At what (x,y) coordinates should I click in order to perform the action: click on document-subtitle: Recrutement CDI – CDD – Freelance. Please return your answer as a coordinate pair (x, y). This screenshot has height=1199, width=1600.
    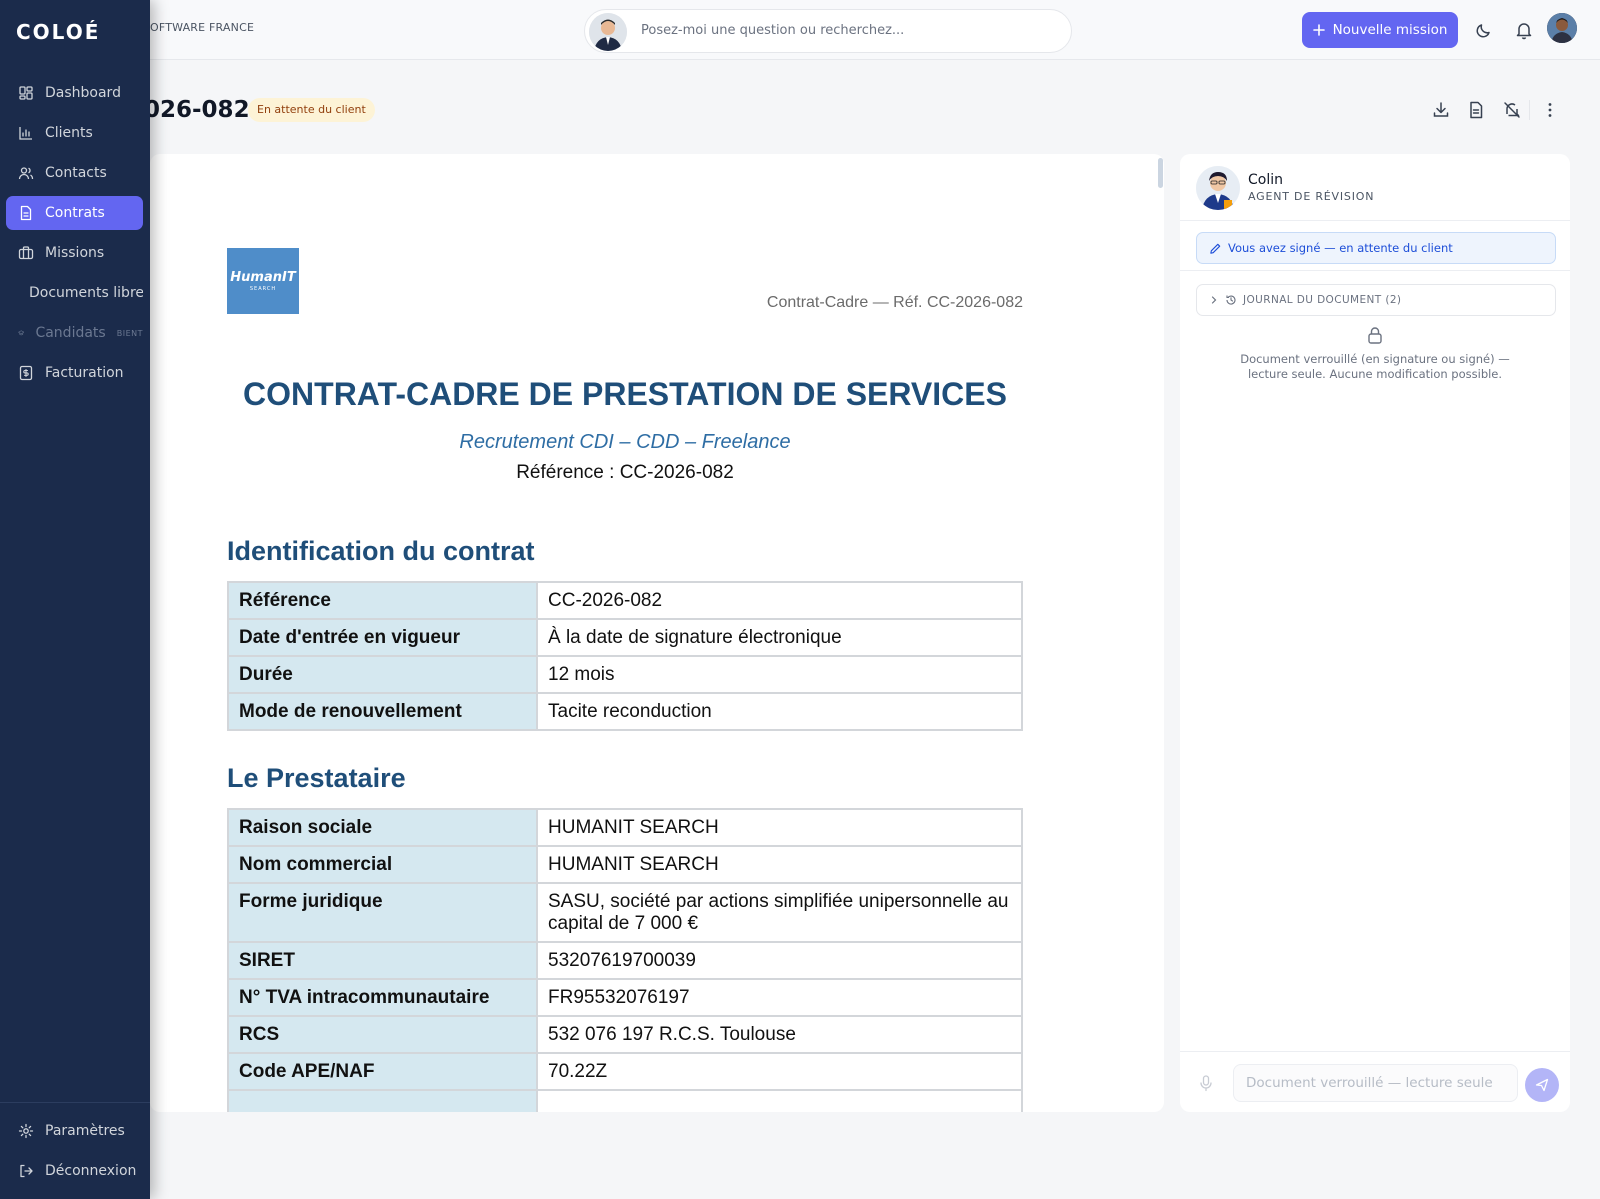
    Looking at the image, I should click on (625, 442).